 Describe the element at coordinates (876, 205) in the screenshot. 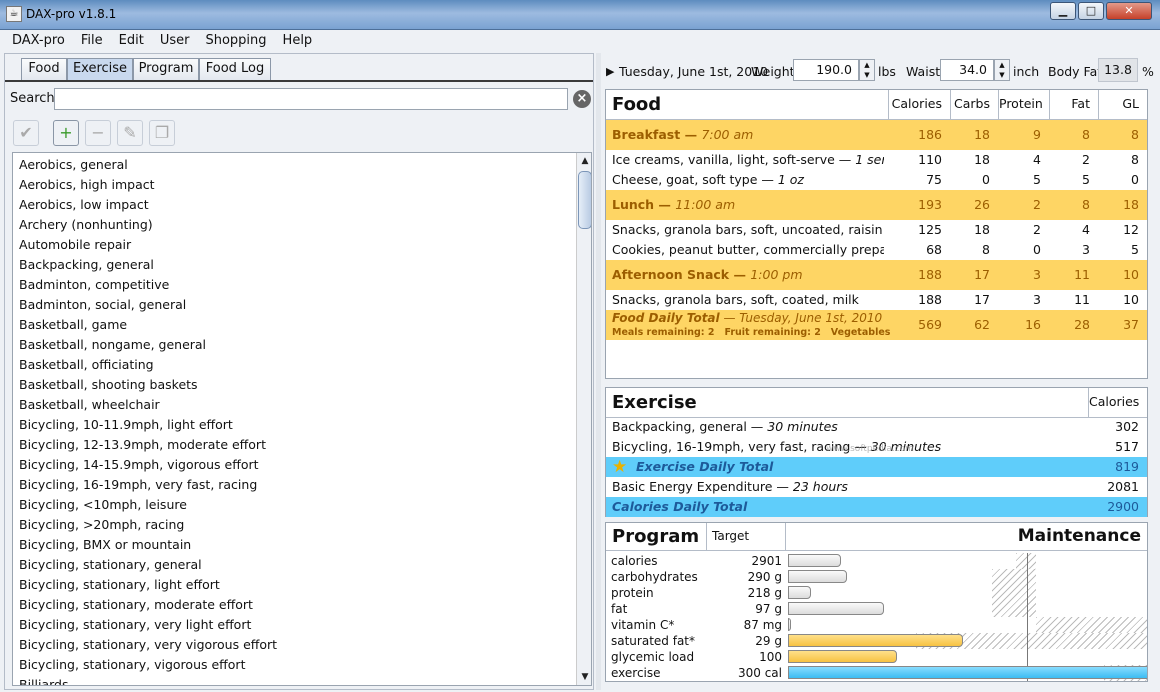

I see `meal-row: Lunch — 11:00 am 193 26 2 8 18` at that location.